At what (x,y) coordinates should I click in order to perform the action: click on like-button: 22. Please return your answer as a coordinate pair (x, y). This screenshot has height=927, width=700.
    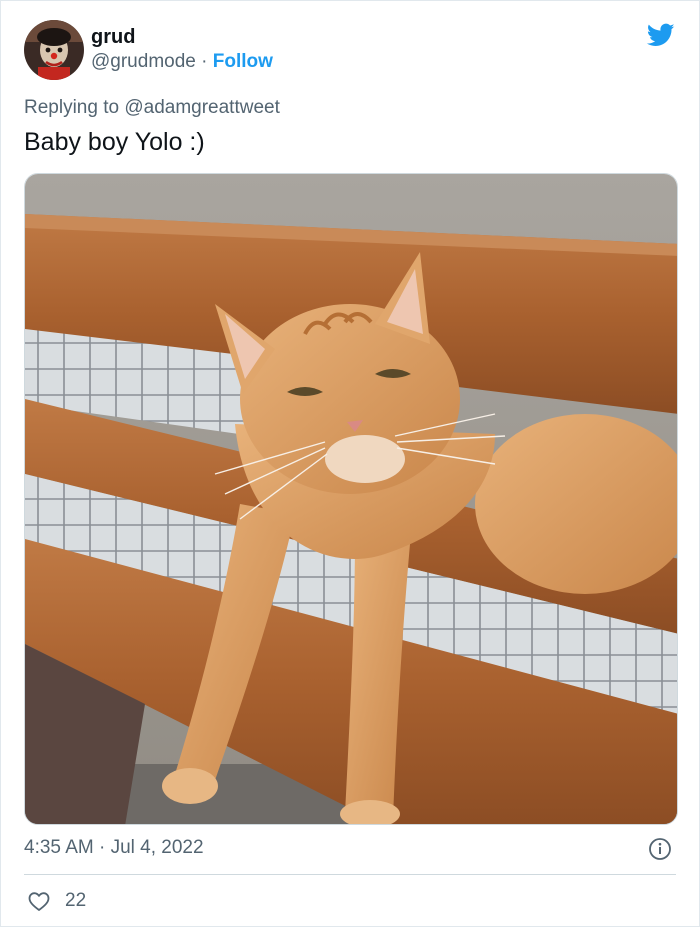
    Looking at the image, I should click on (56, 901).